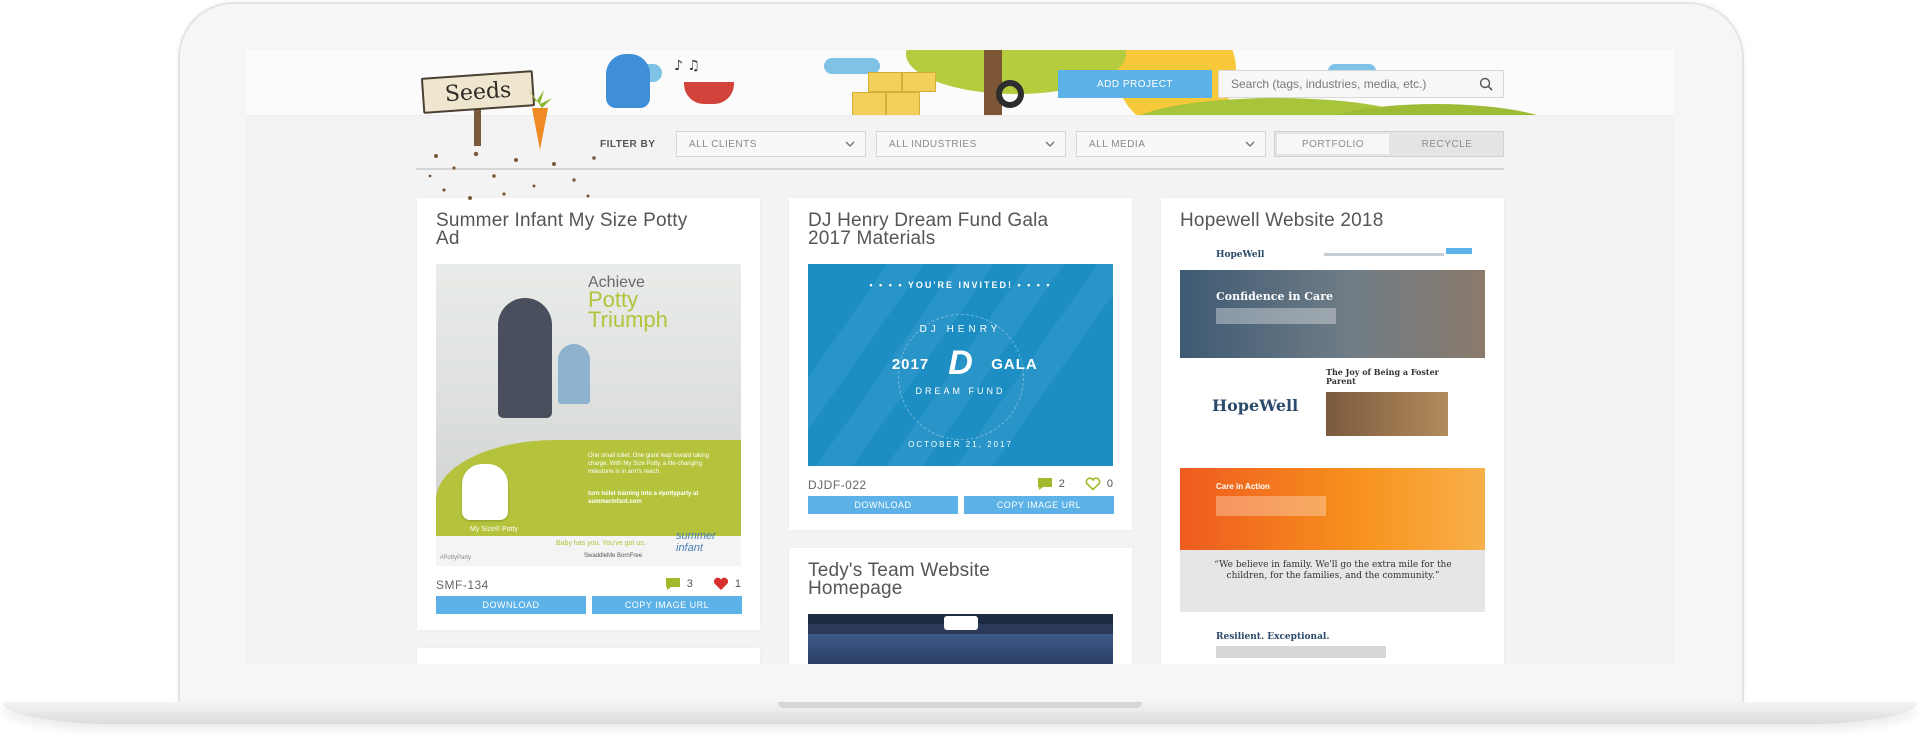  Describe the element at coordinates (960, 444) in the screenshot. I see `gala-date: OCTOBER 21, 2017` at that location.